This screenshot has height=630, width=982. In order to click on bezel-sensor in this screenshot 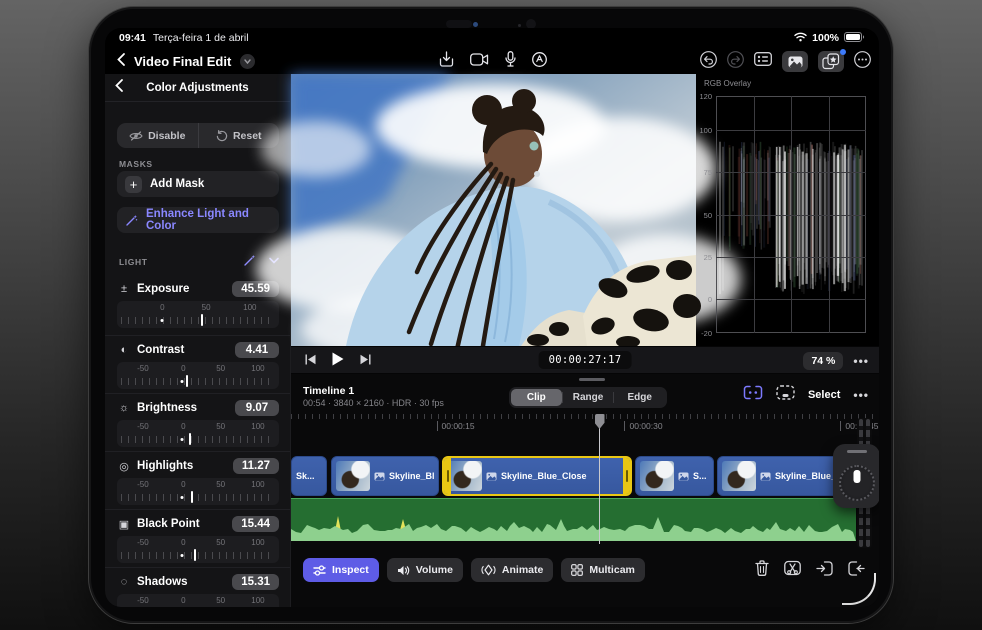, I will do `click(459, 24)`.